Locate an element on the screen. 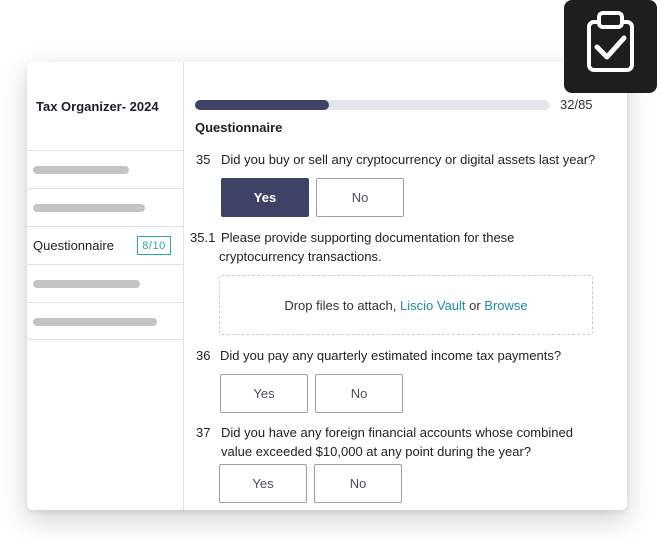  liscio-vault-link: Liscio Vault is located at coordinates (433, 305).